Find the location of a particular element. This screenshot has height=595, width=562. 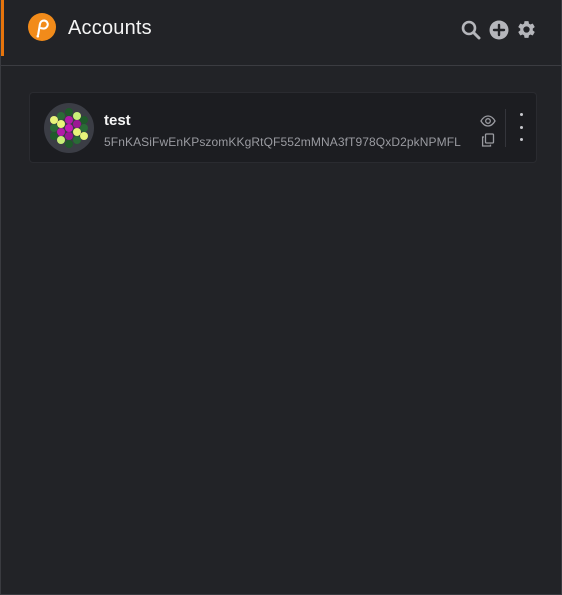

account-name: test is located at coordinates (117, 120).